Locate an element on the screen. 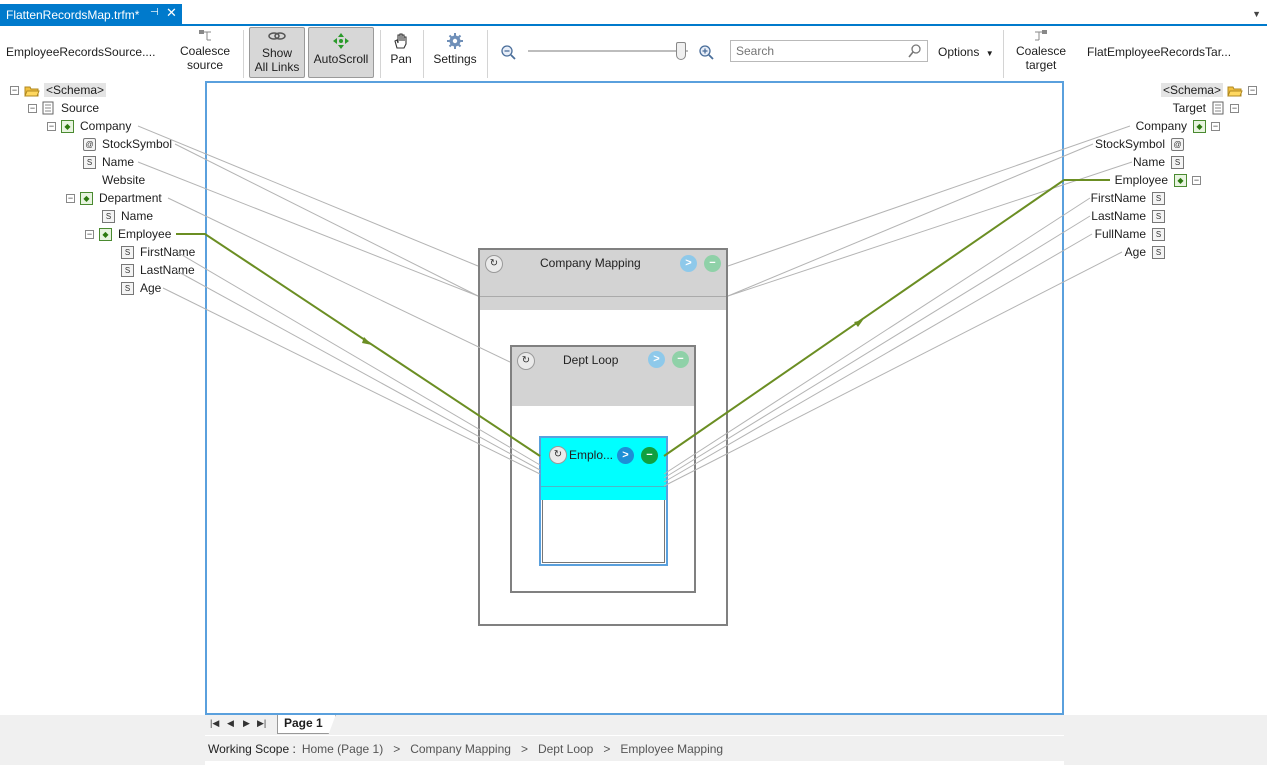  breadcrumb-home: Home (Page 1) is located at coordinates (342, 749).